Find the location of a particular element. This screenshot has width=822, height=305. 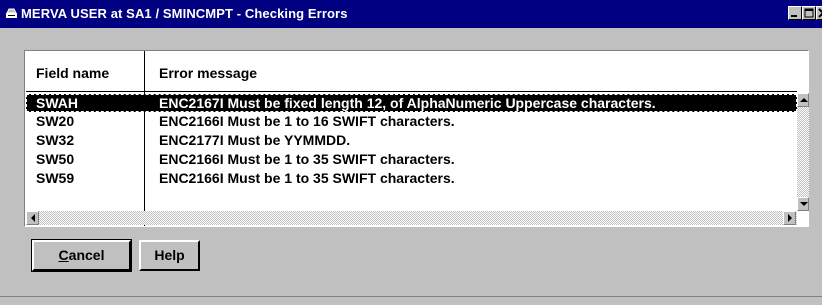

close-button is located at coordinates (819, 13).